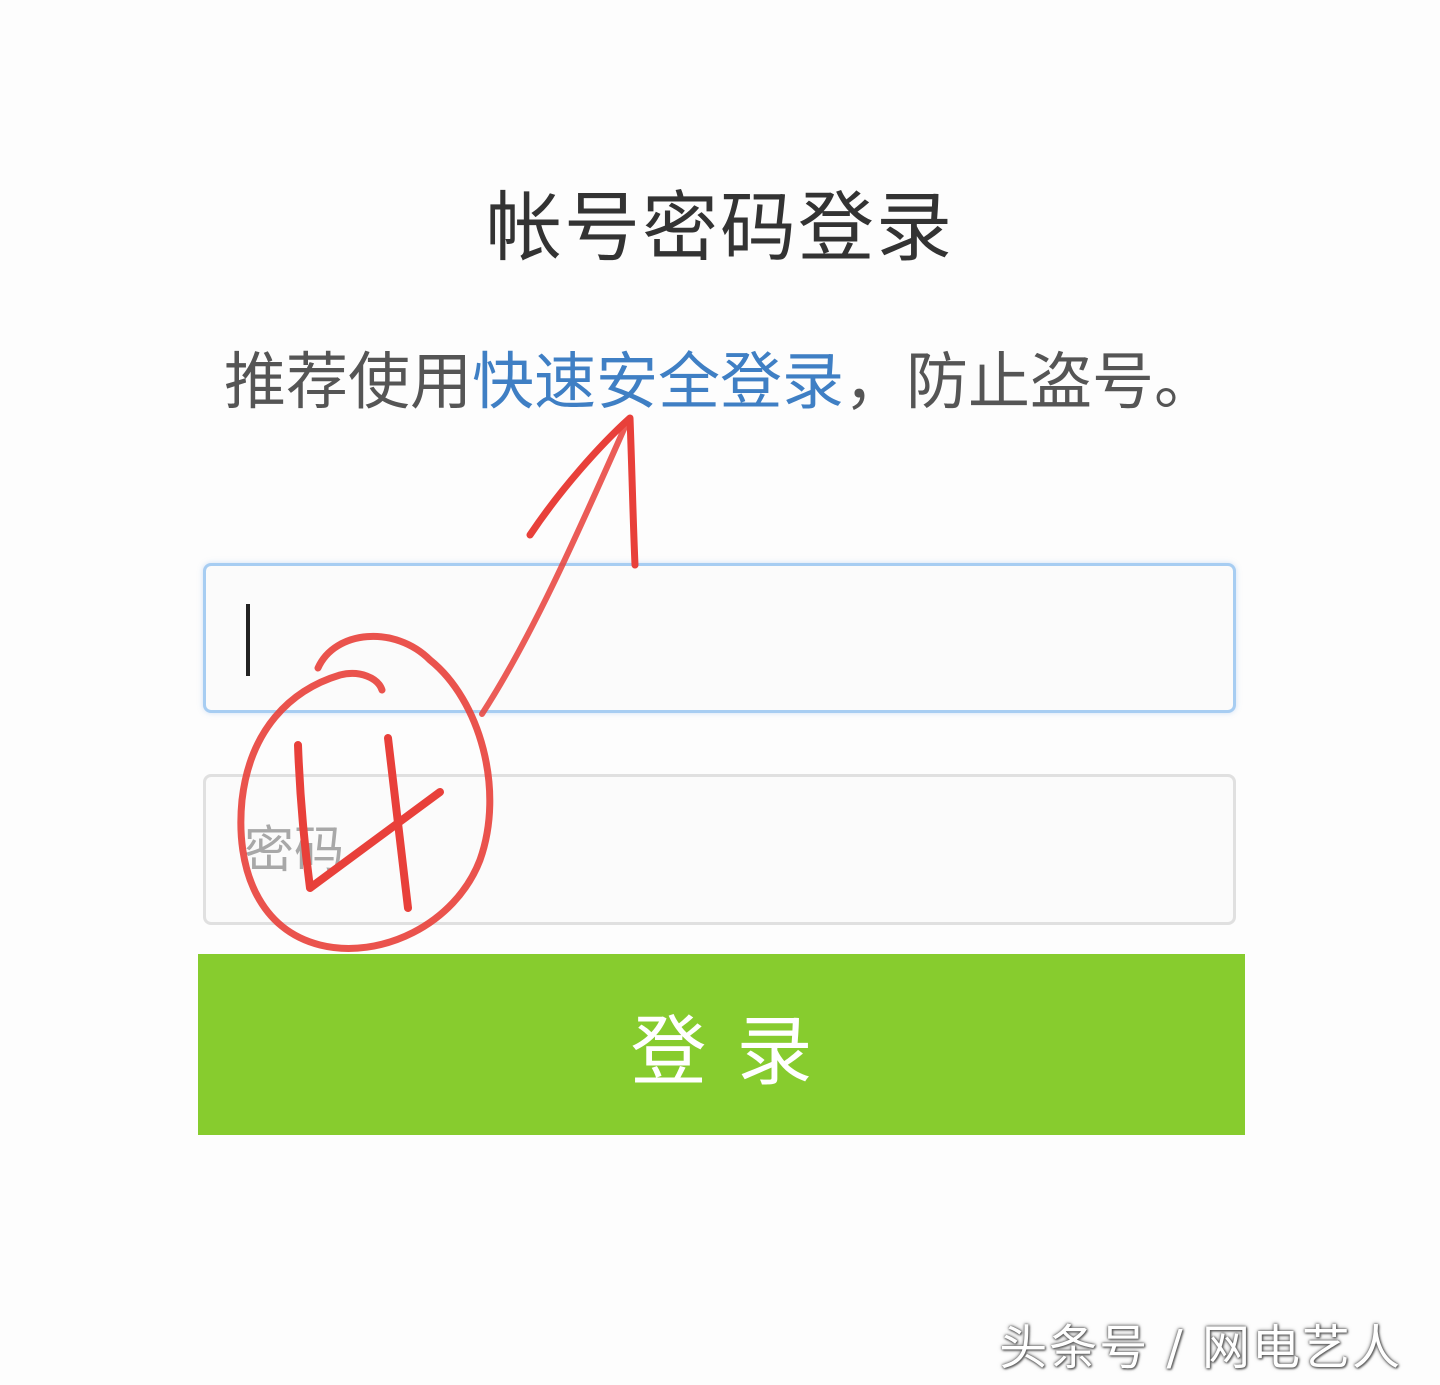 The image size is (1440, 1385). Describe the element at coordinates (1200, 1348) in the screenshot. I see `watermark: 头条号 / 网电艺人` at that location.